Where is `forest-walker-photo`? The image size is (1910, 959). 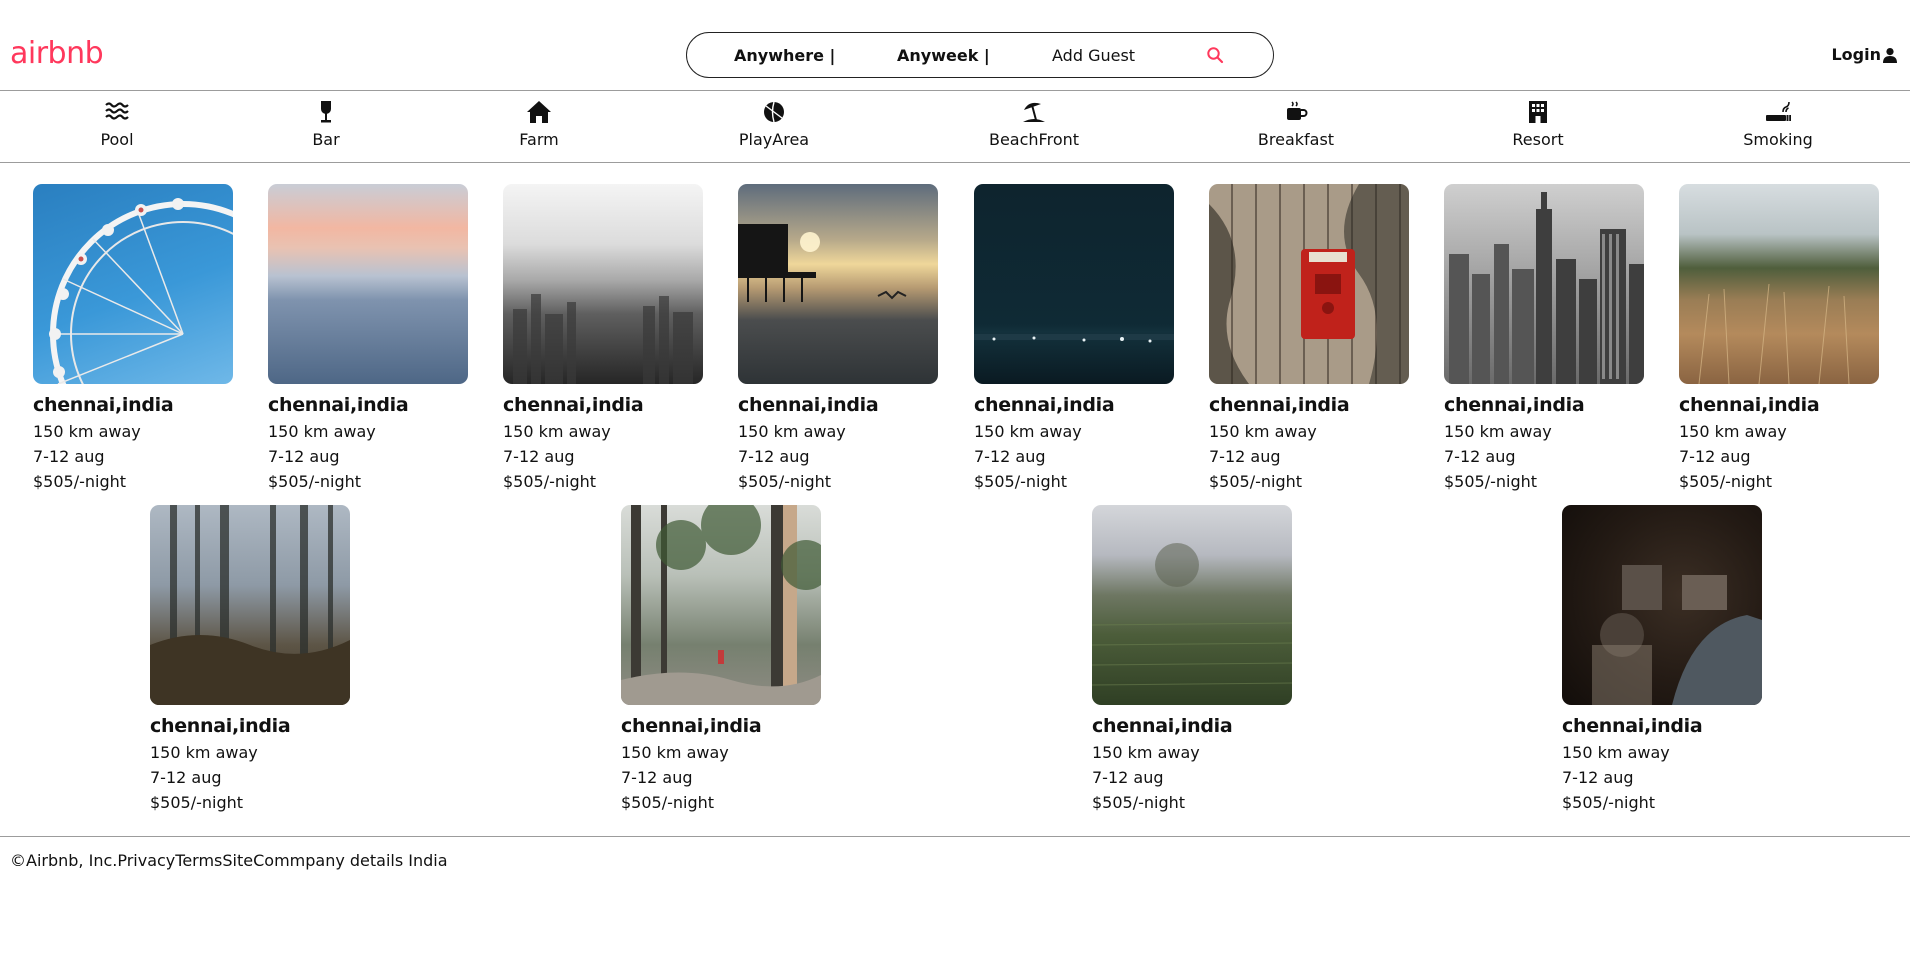 forest-walker-photo is located at coordinates (721, 605).